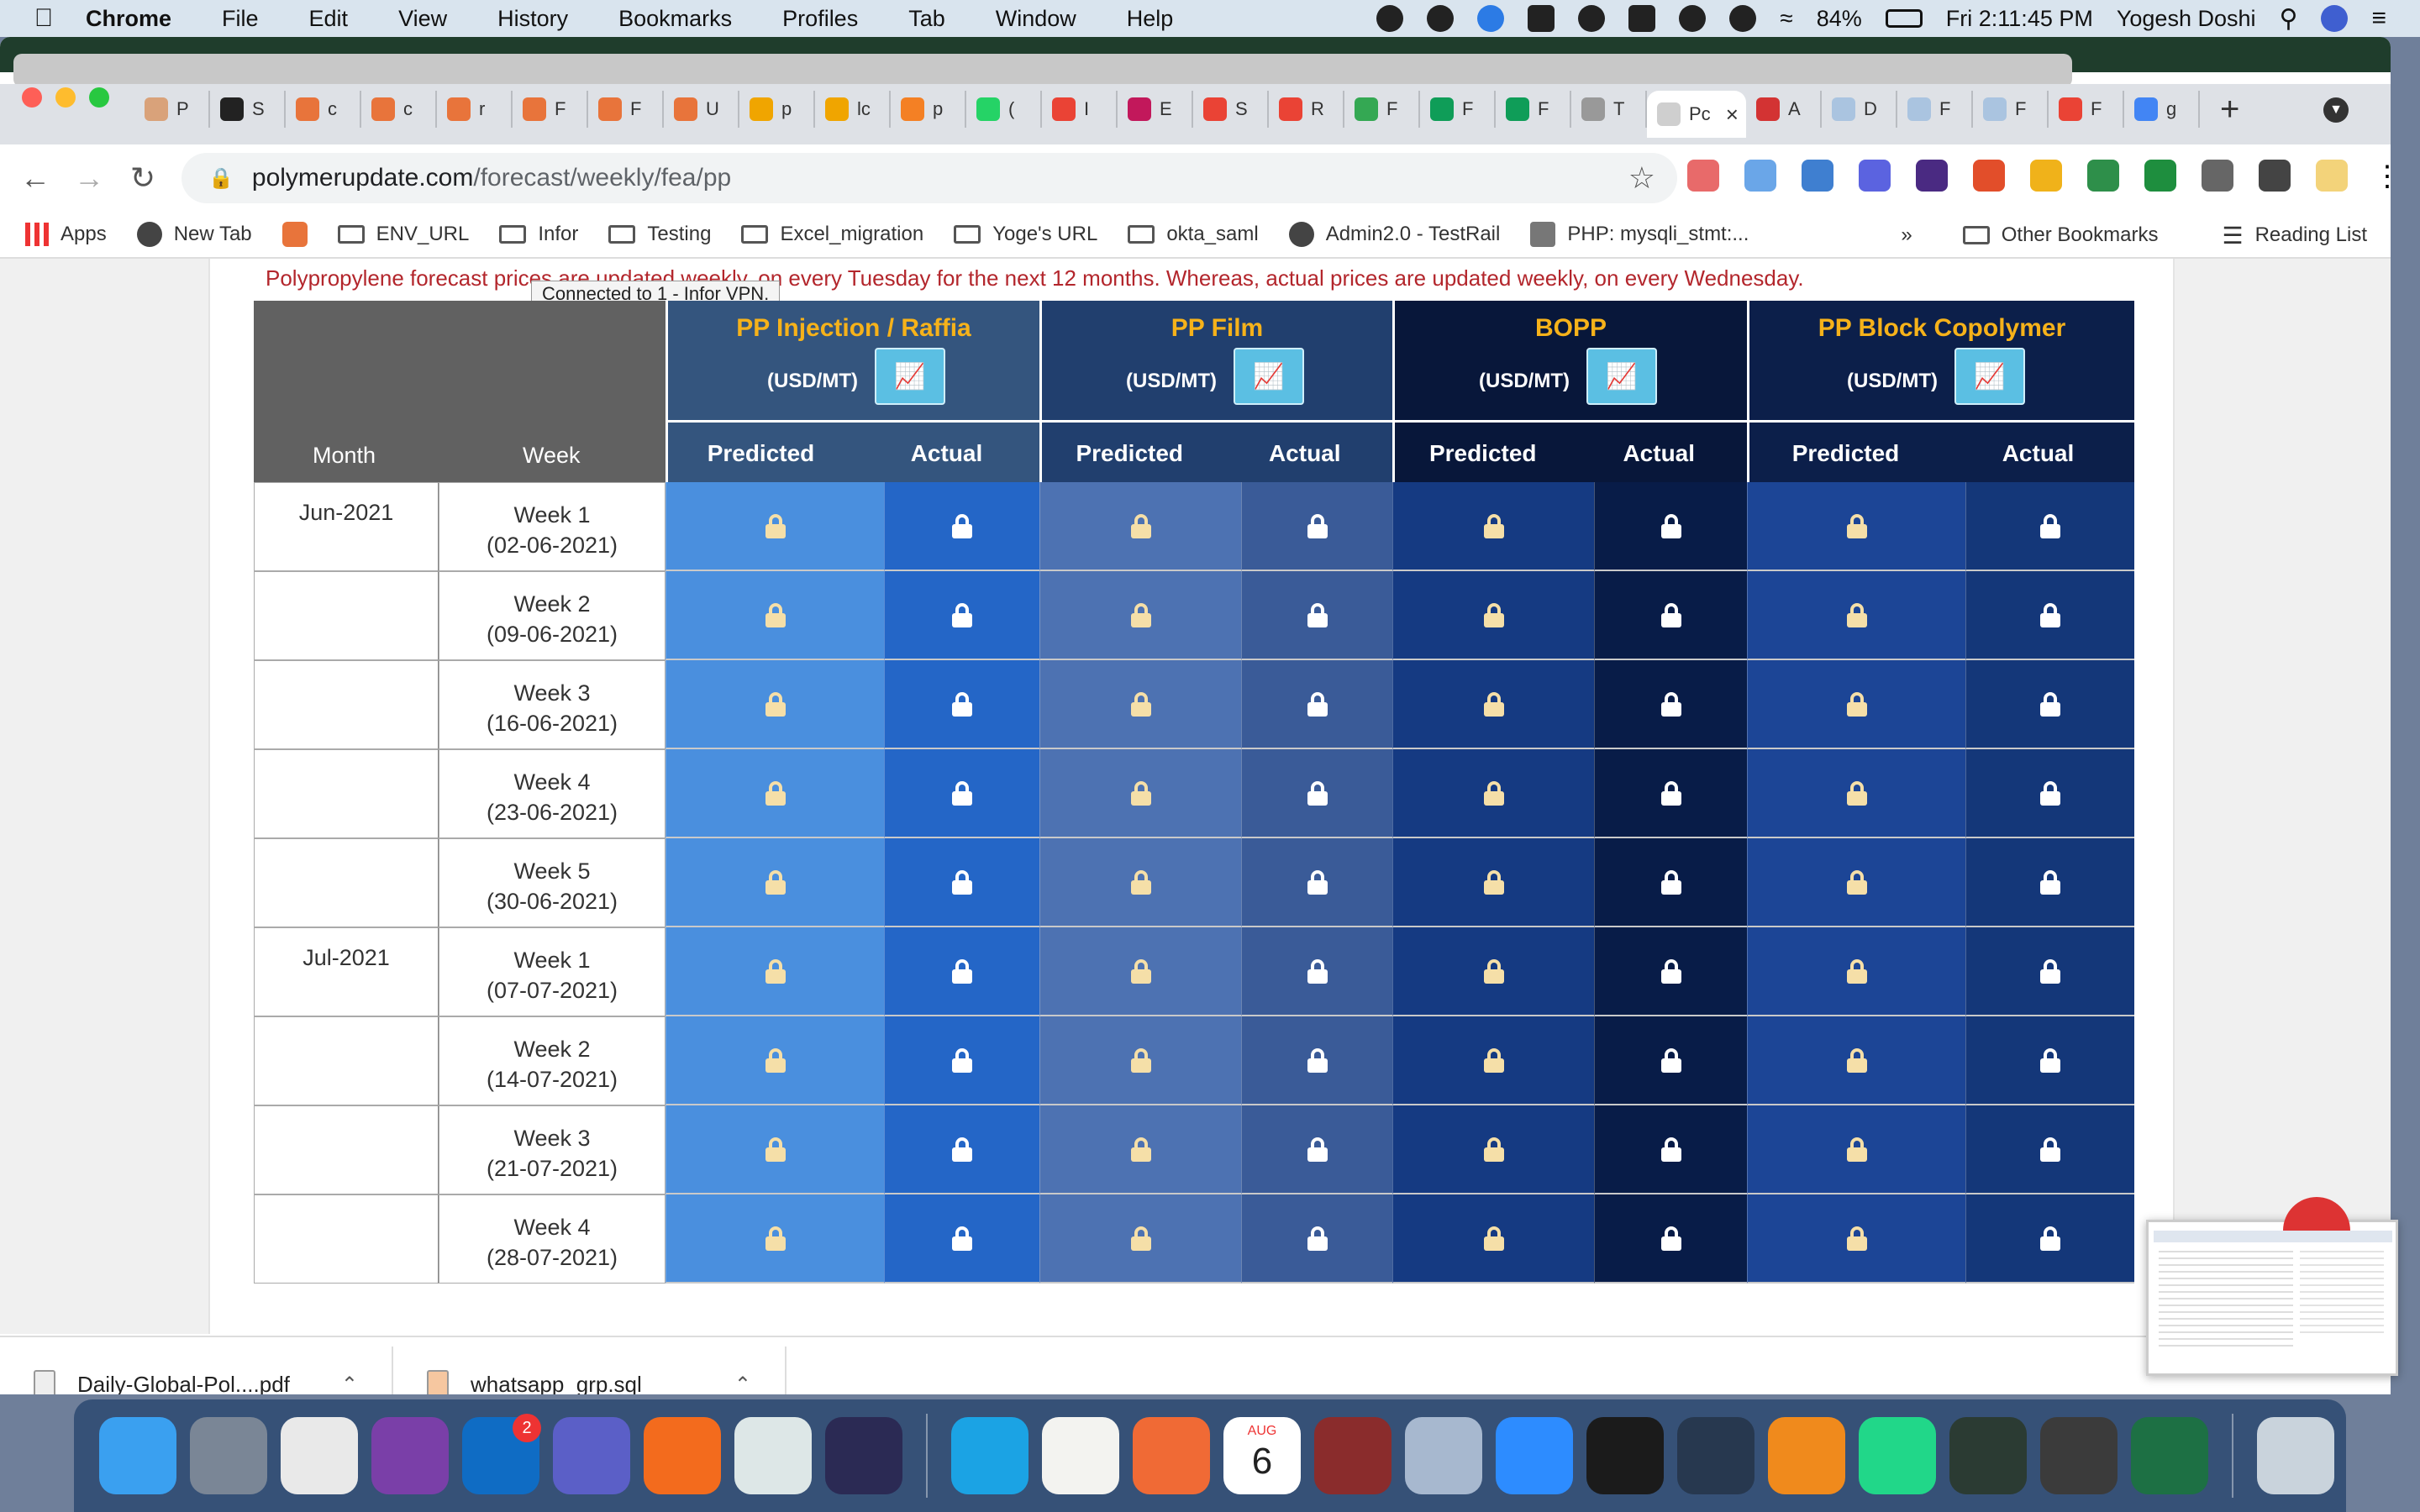  I want to click on minus-status-icon, so click(1642, 18).